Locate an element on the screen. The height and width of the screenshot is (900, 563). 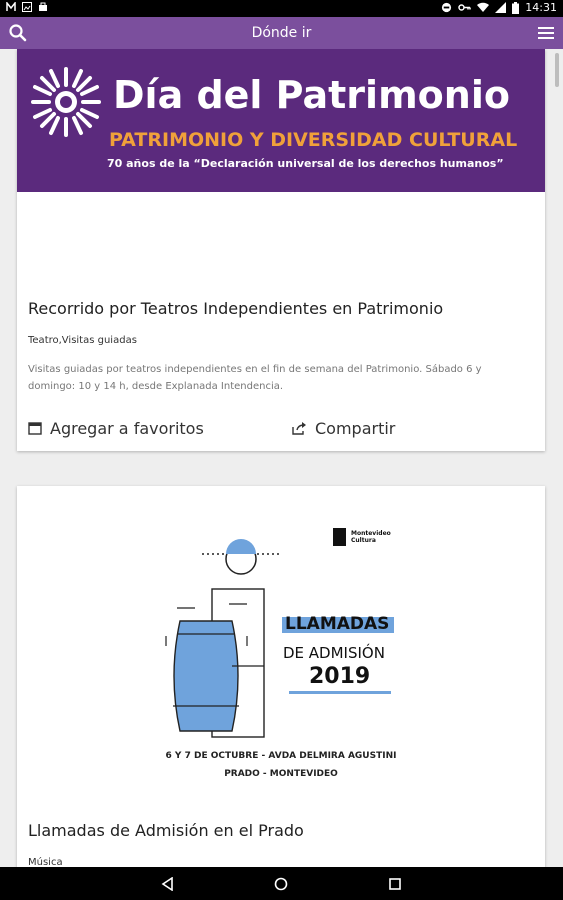
app-bar: Dónde ir is located at coordinates (281, 33).